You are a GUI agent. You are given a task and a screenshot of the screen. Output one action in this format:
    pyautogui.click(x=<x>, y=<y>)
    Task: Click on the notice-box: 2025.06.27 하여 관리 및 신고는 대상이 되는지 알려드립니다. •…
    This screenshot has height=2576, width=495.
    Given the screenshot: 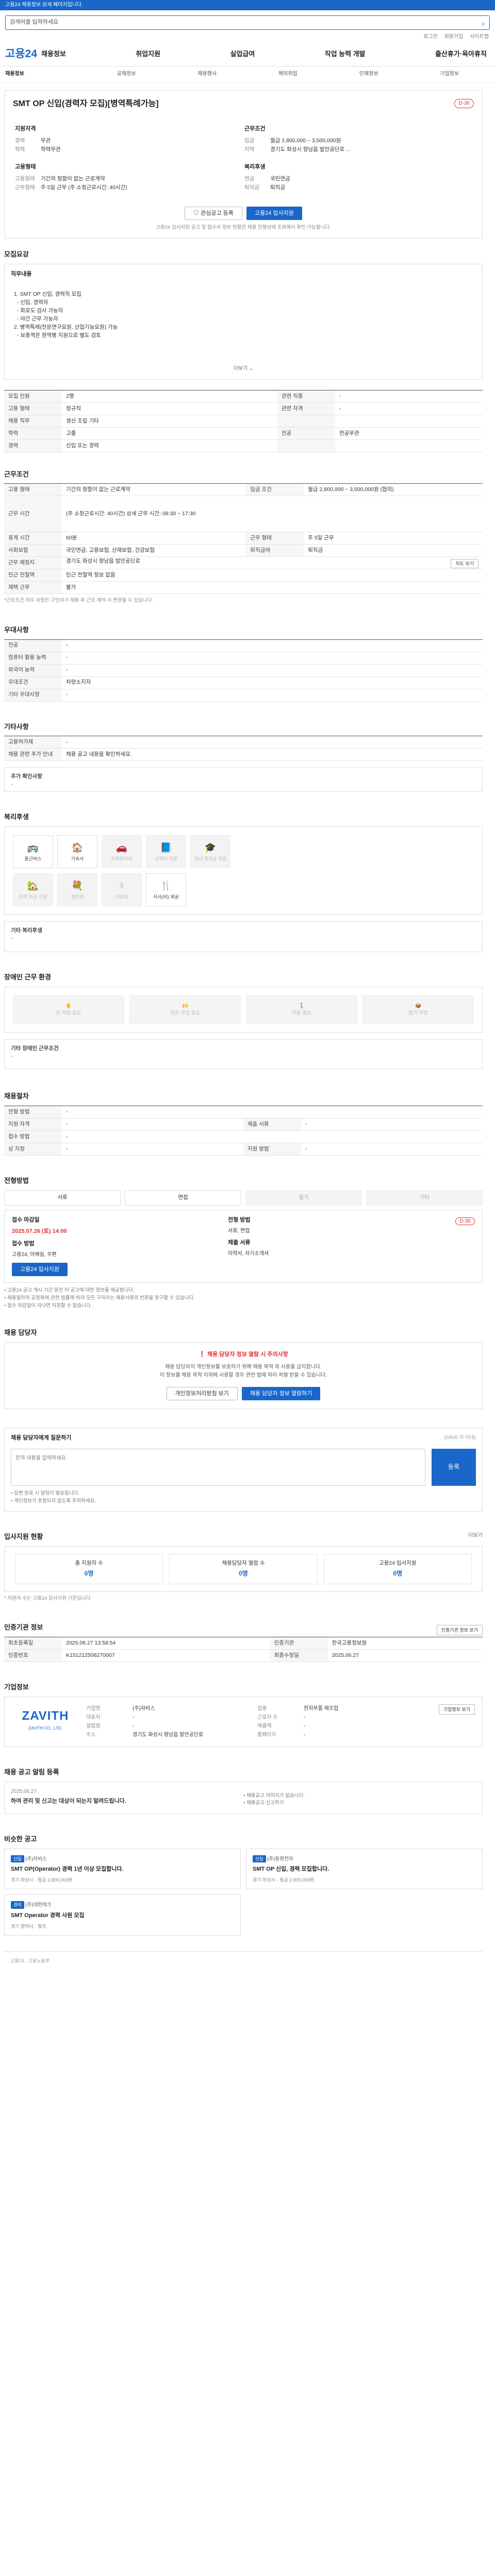 What is the action you would take?
    pyautogui.click(x=243, y=1798)
    